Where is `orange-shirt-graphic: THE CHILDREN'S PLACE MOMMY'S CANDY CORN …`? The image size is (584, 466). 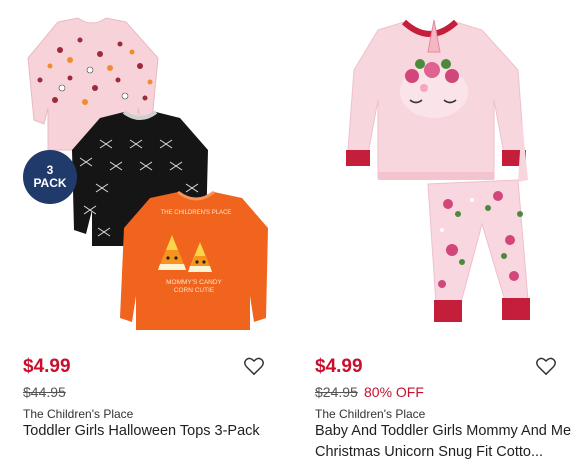
orange-shirt-graphic: THE CHILDREN'S PLACE MOMMY'S CANDY CORN … is located at coordinates (194, 260).